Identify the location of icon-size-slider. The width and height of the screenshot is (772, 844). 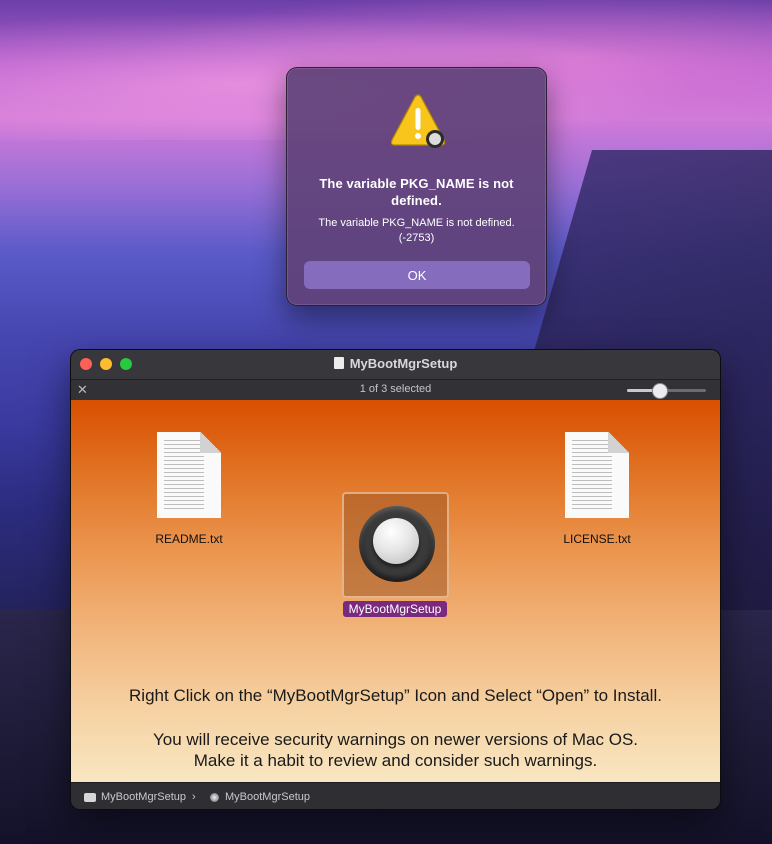
(666, 391).